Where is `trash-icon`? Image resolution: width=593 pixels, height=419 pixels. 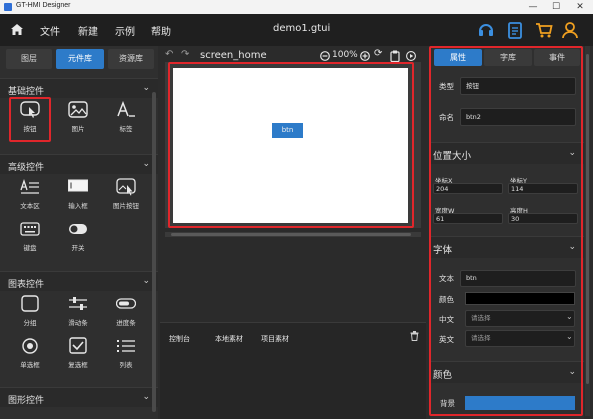 trash-icon is located at coordinates (414, 336).